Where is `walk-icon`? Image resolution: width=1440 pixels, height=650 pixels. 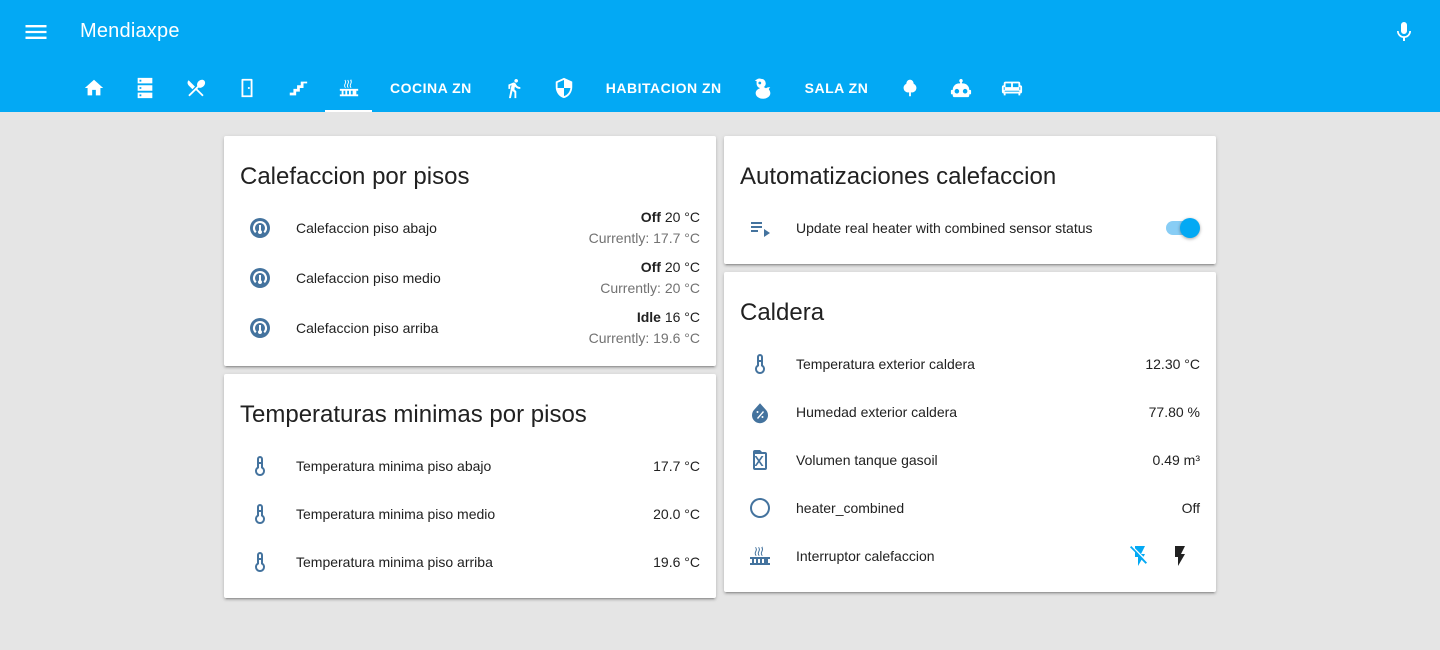
walk-icon is located at coordinates (514, 88).